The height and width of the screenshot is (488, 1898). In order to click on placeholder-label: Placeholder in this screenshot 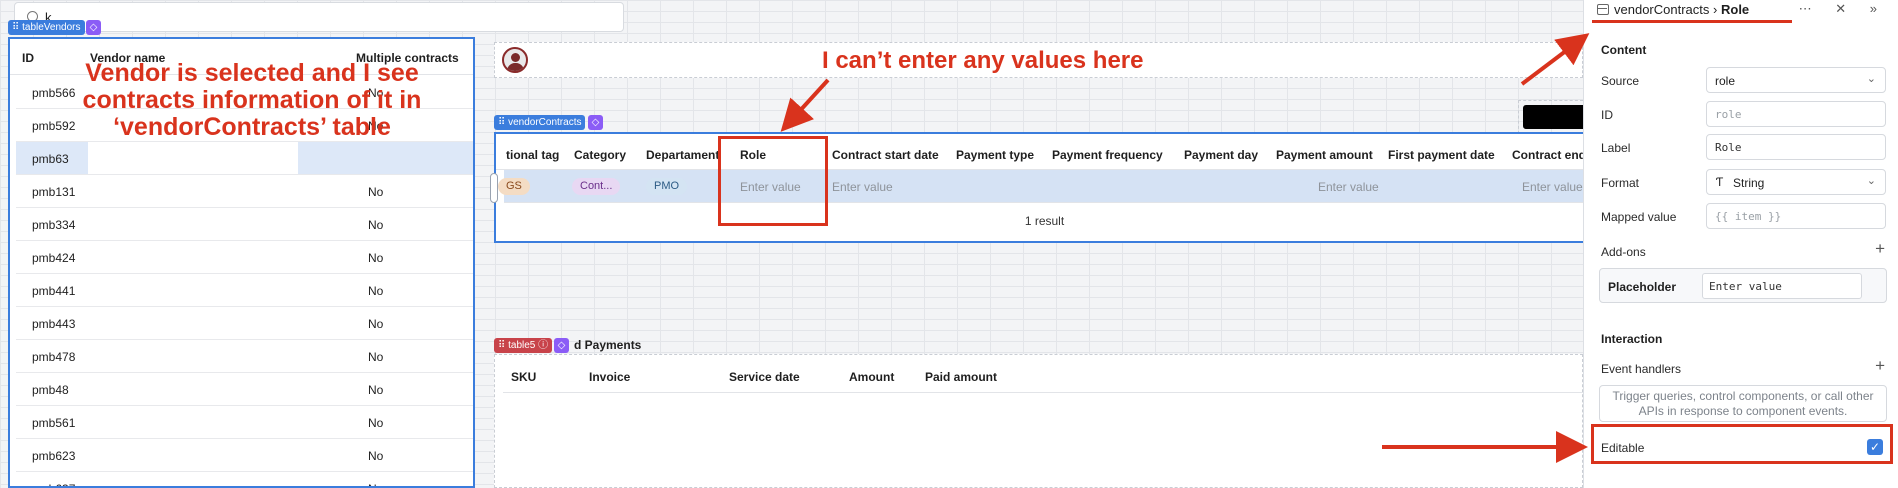, I will do `click(1642, 287)`.